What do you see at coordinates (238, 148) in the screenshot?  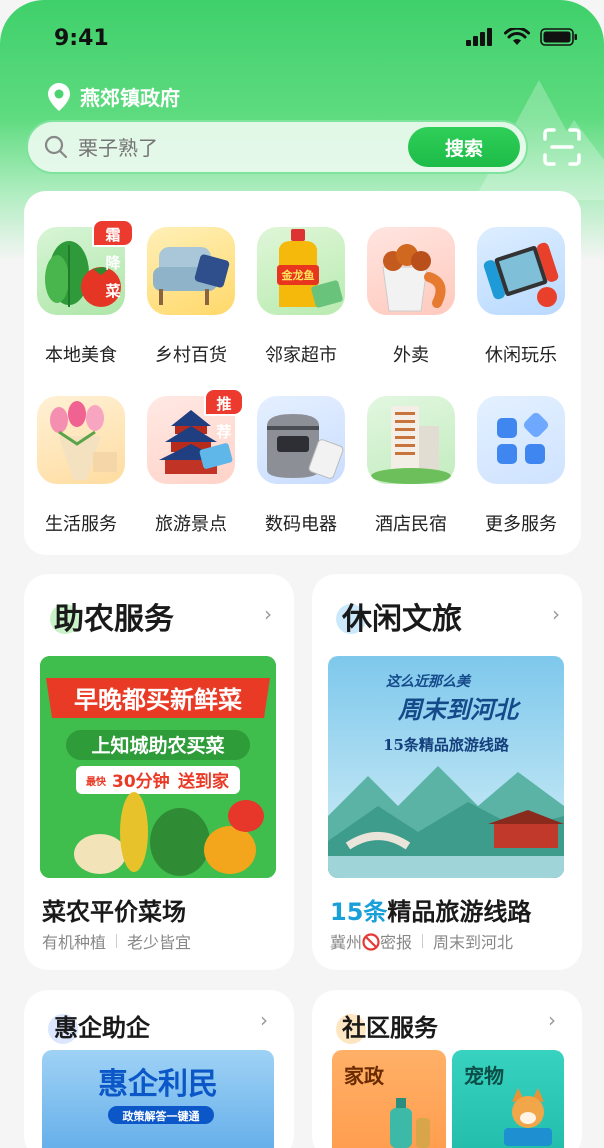 I see `search-input` at bounding box center [238, 148].